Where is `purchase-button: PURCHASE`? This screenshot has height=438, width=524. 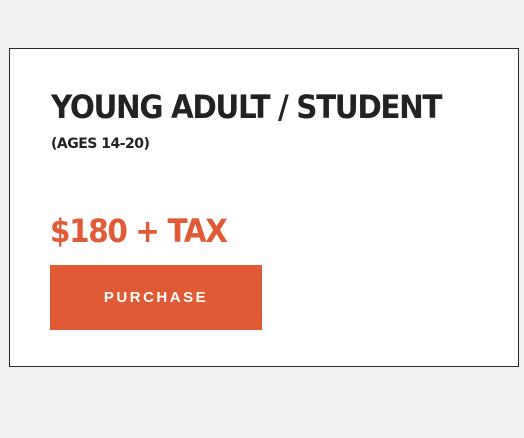 purchase-button: PURCHASE is located at coordinates (156, 297).